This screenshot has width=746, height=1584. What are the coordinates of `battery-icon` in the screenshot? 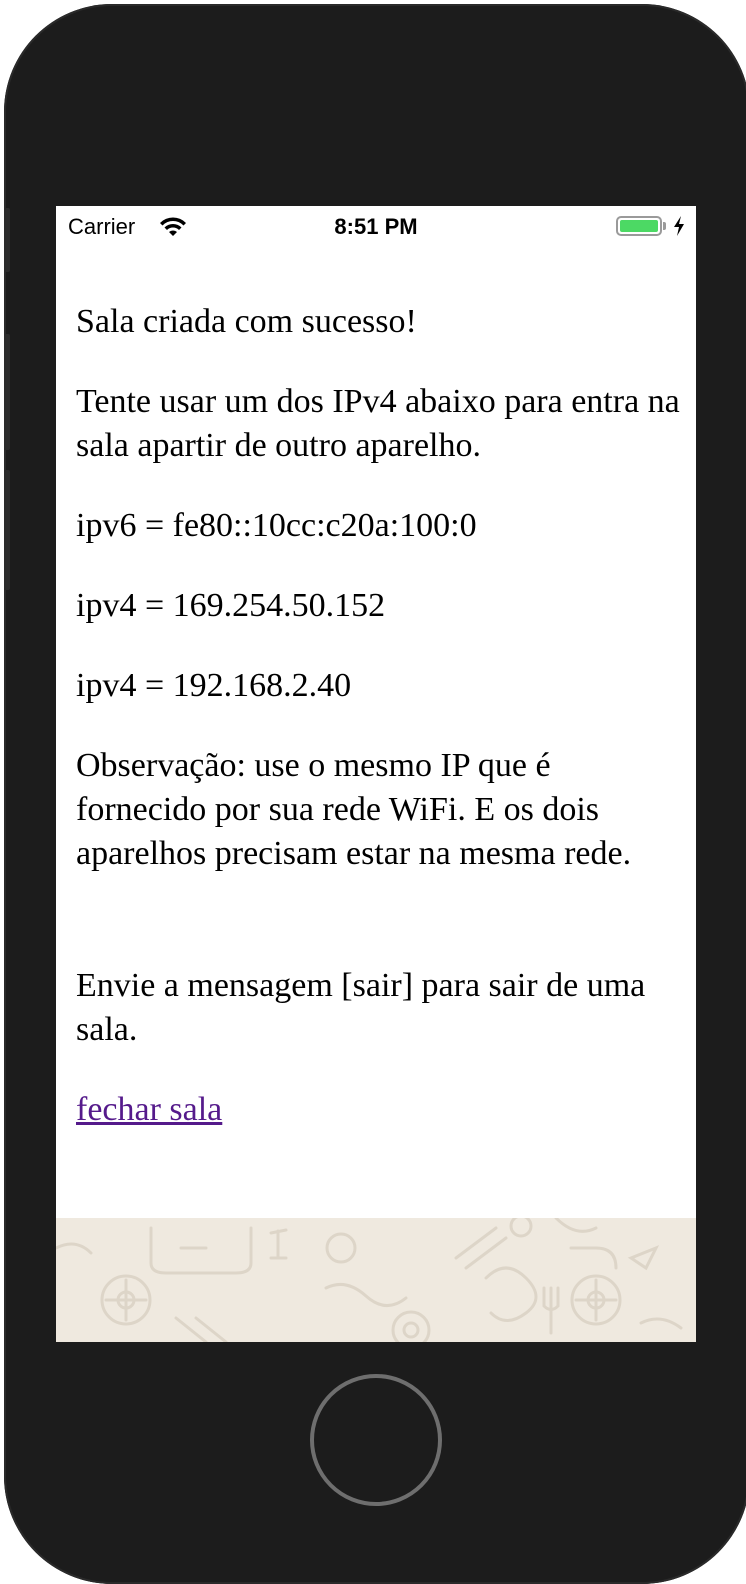 It's located at (639, 226).